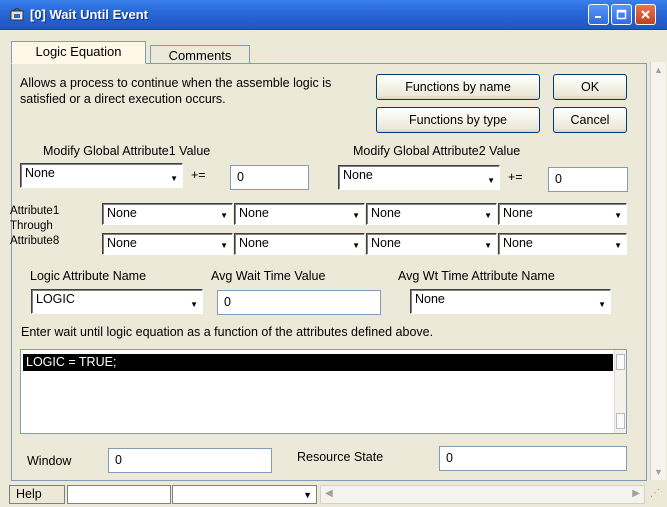  What do you see at coordinates (244, 494) in the screenshot?
I see `status-select: ▼` at bounding box center [244, 494].